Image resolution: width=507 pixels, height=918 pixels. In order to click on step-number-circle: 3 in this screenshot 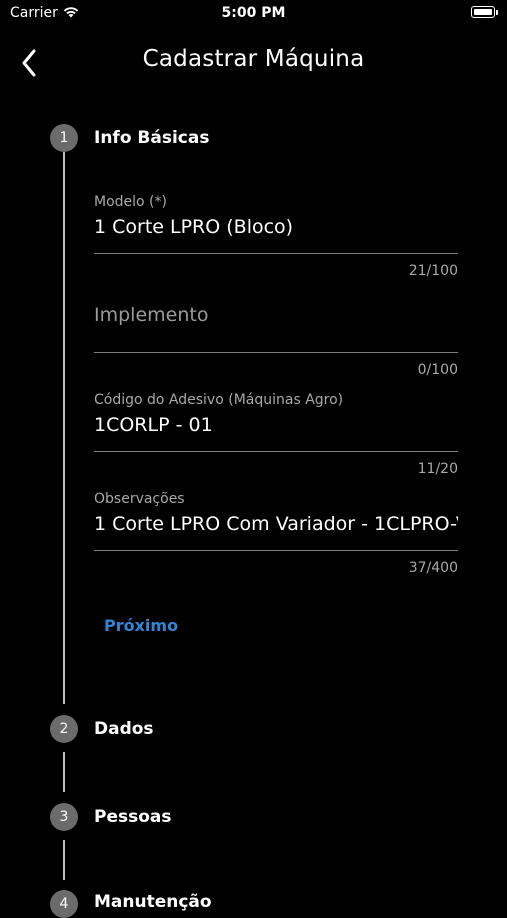, I will do `click(64, 817)`.